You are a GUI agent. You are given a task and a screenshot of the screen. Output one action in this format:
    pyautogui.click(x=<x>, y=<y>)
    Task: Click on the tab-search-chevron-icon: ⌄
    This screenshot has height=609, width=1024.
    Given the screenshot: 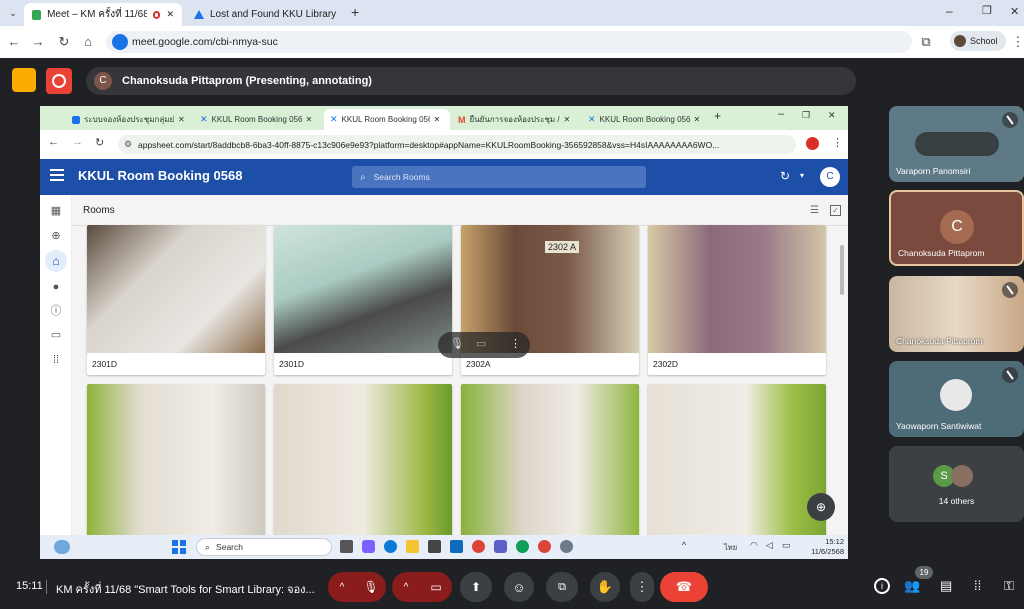 What is the action you would take?
    pyautogui.click(x=13, y=13)
    